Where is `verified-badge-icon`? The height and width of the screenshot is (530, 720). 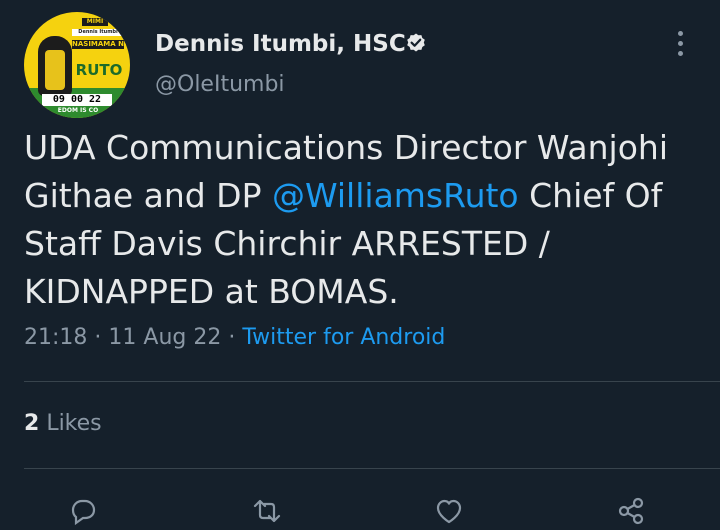 verified-badge-icon is located at coordinates (416, 42).